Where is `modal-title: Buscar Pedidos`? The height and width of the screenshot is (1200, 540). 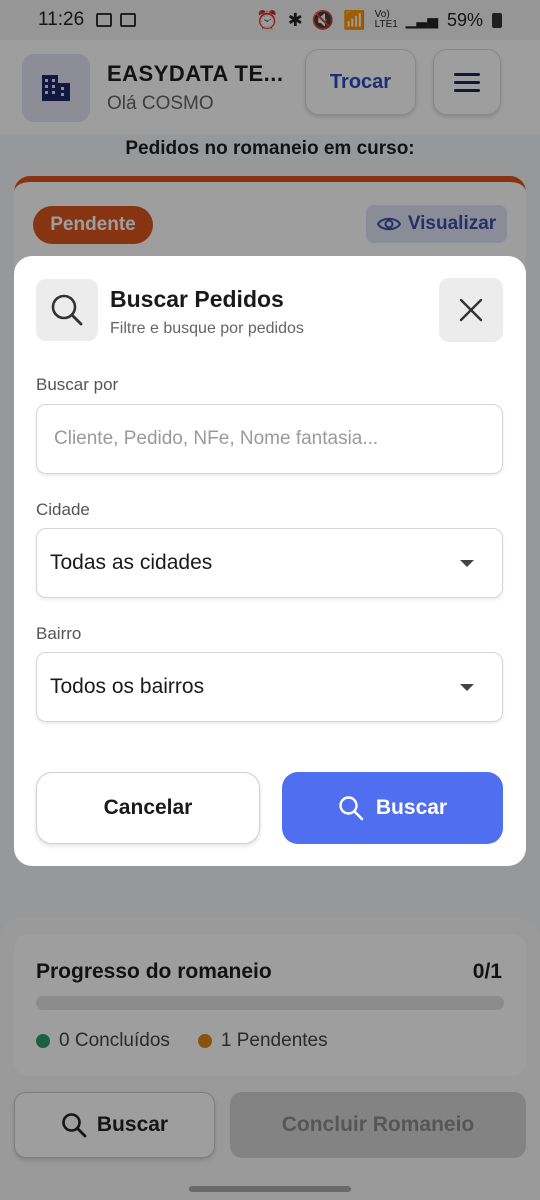 modal-title: Buscar Pedidos is located at coordinates (197, 299).